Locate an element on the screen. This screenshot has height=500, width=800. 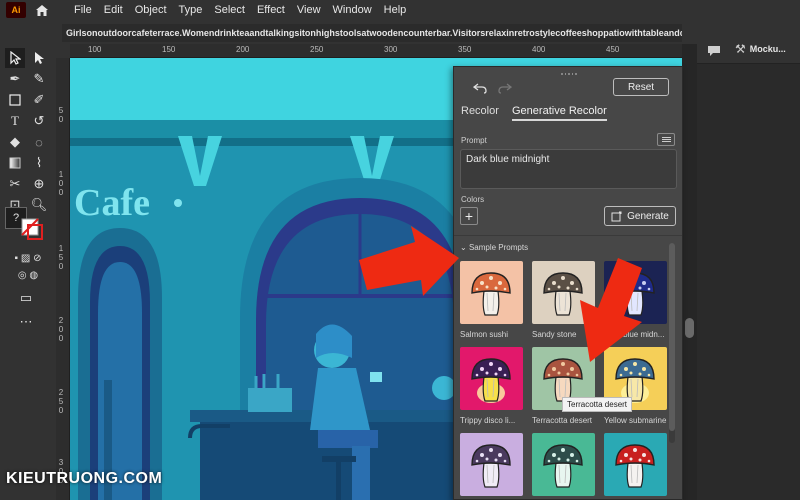
plus-icon: + is located at coordinates (469, 216).